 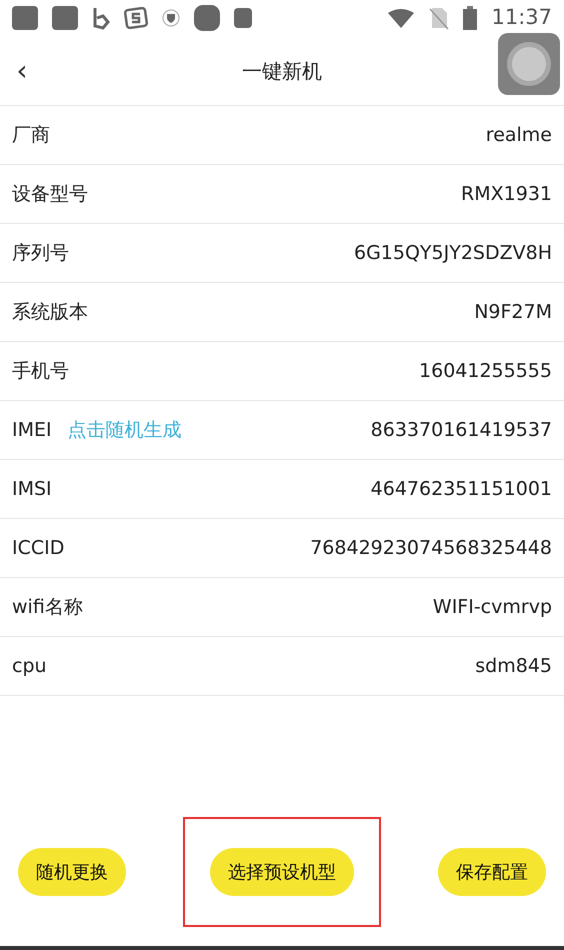 What do you see at coordinates (40, 371) in the screenshot?
I see `field-label: 手机号` at bounding box center [40, 371].